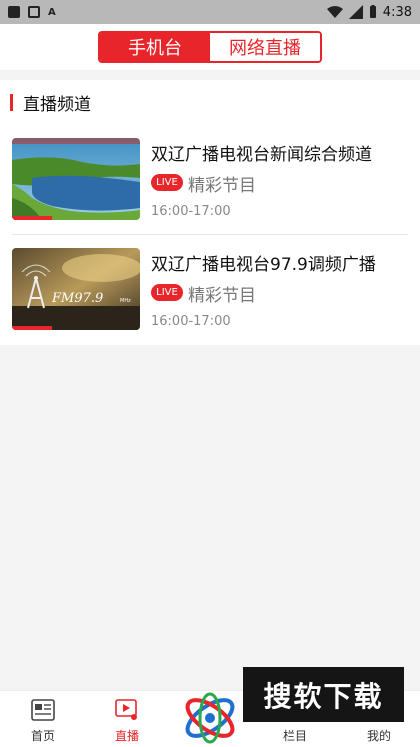  What do you see at coordinates (355, 12) in the screenshot?
I see `signal-icon` at bounding box center [355, 12].